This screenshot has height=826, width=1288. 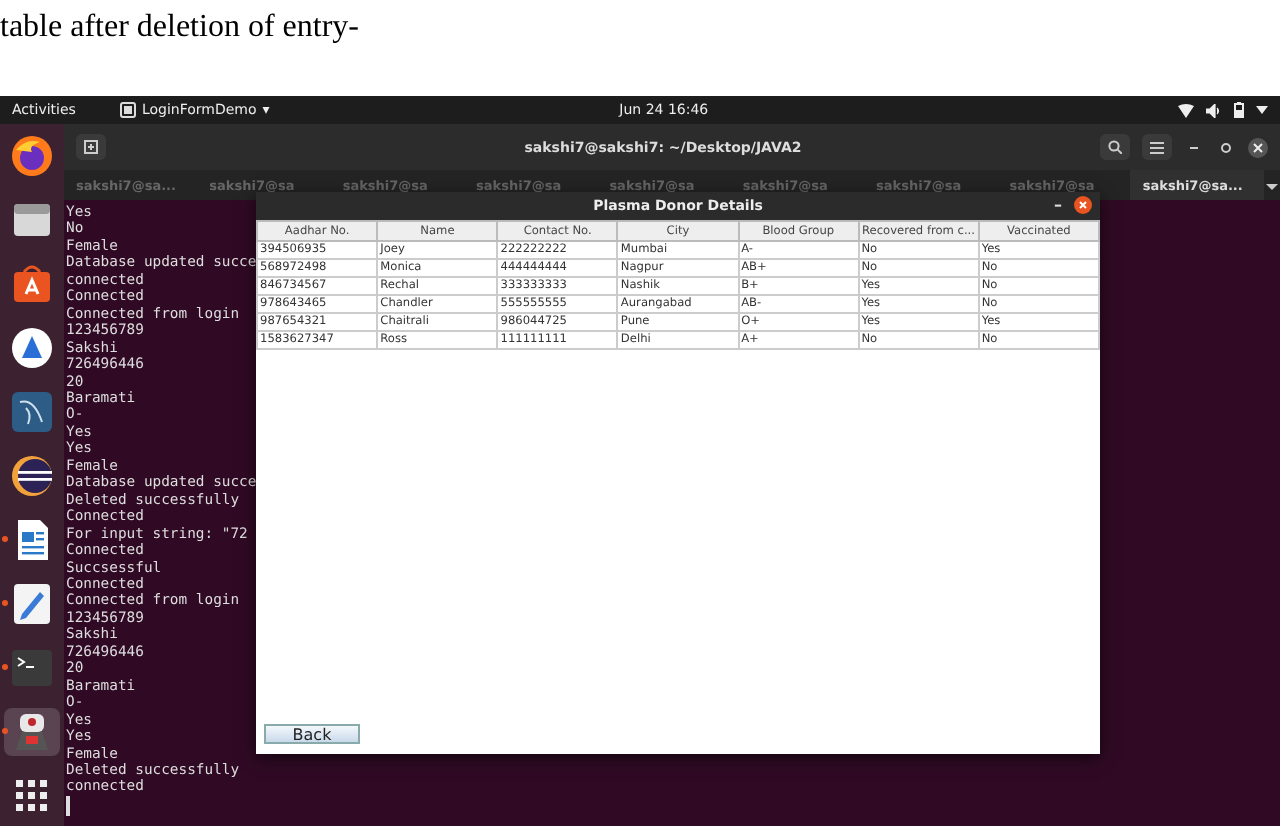 I want to click on maximize-icon, so click(x=1226, y=147).